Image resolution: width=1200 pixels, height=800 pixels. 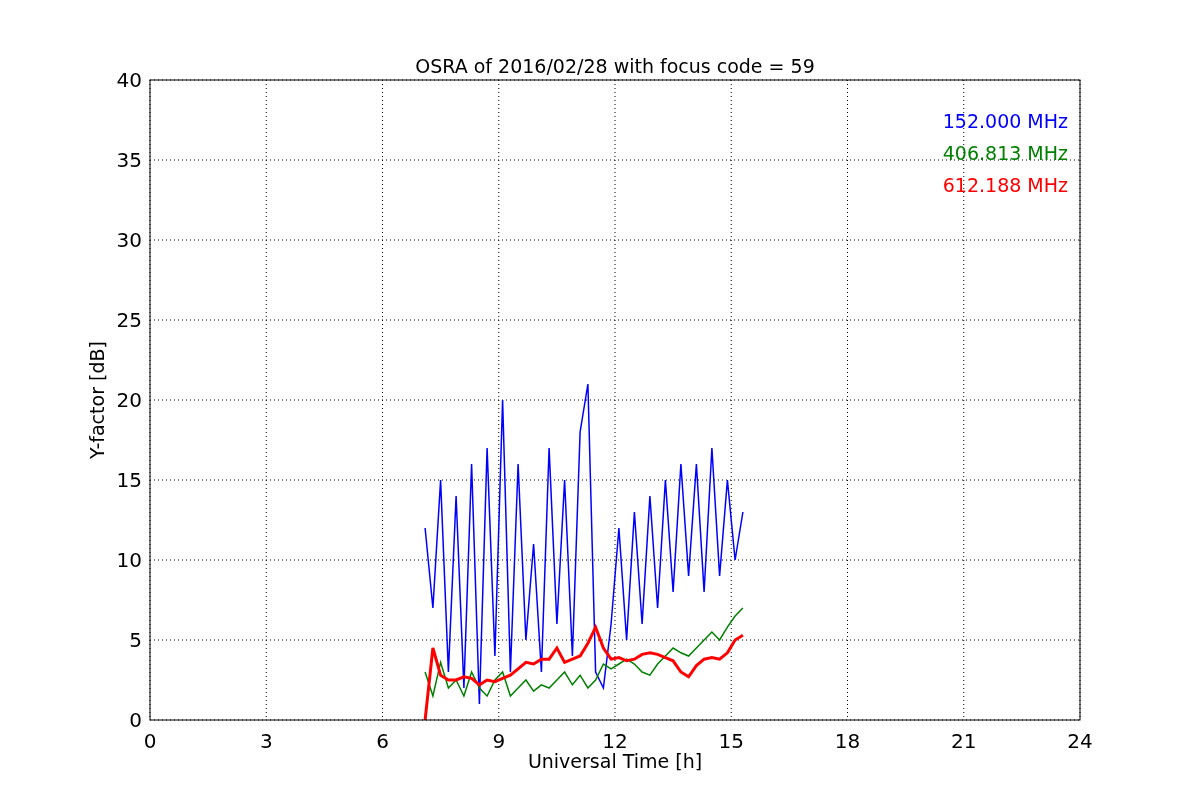 I want to click on legend-label: 406.813 MHz, so click(x=1005, y=153).